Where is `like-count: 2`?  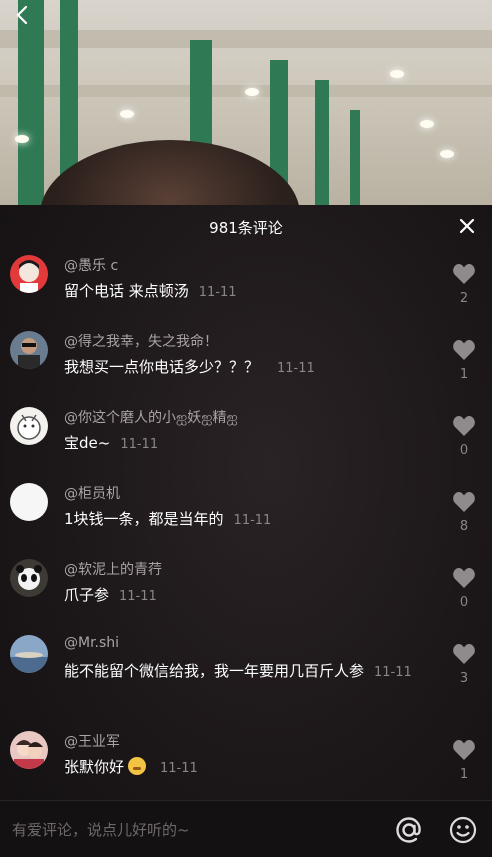
like-count: 2 is located at coordinates (464, 298).